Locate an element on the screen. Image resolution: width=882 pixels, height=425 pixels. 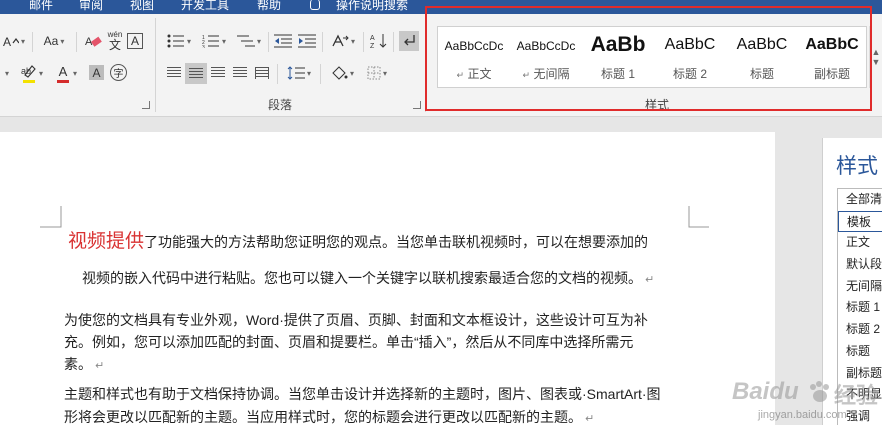
bullets-button is located at coordinates (179, 41).